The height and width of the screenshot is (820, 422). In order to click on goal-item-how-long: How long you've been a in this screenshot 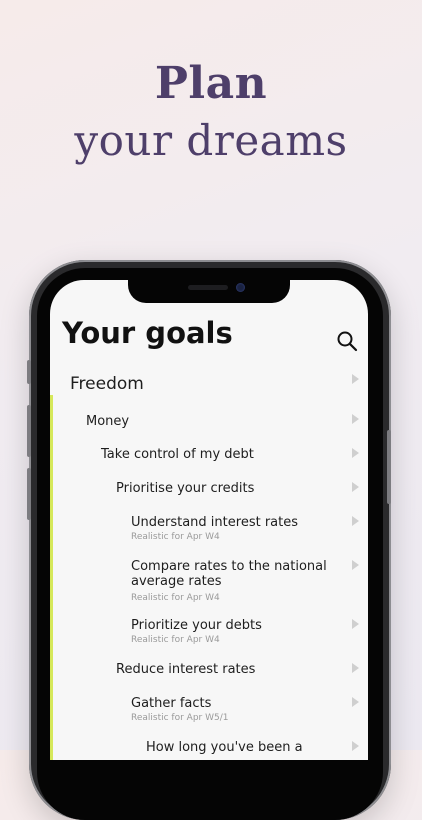, I will do `click(224, 747)`.